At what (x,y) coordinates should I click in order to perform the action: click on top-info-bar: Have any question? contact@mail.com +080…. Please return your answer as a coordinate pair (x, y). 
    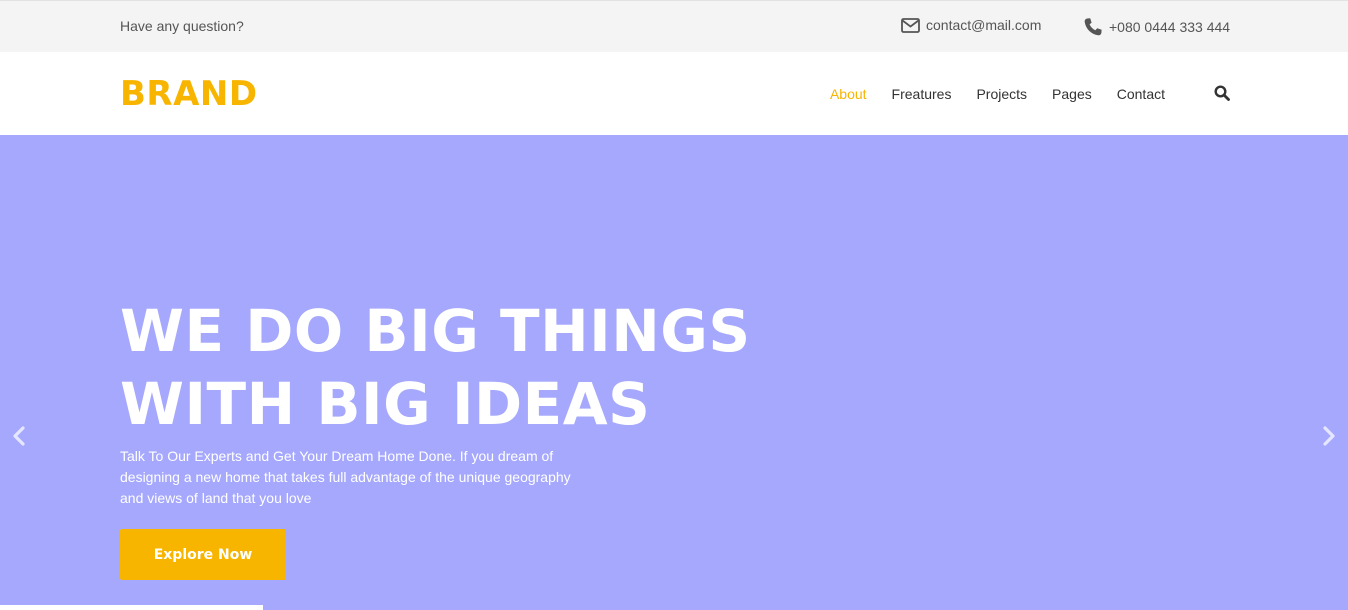
    Looking at the image, I should click on (674, 26).